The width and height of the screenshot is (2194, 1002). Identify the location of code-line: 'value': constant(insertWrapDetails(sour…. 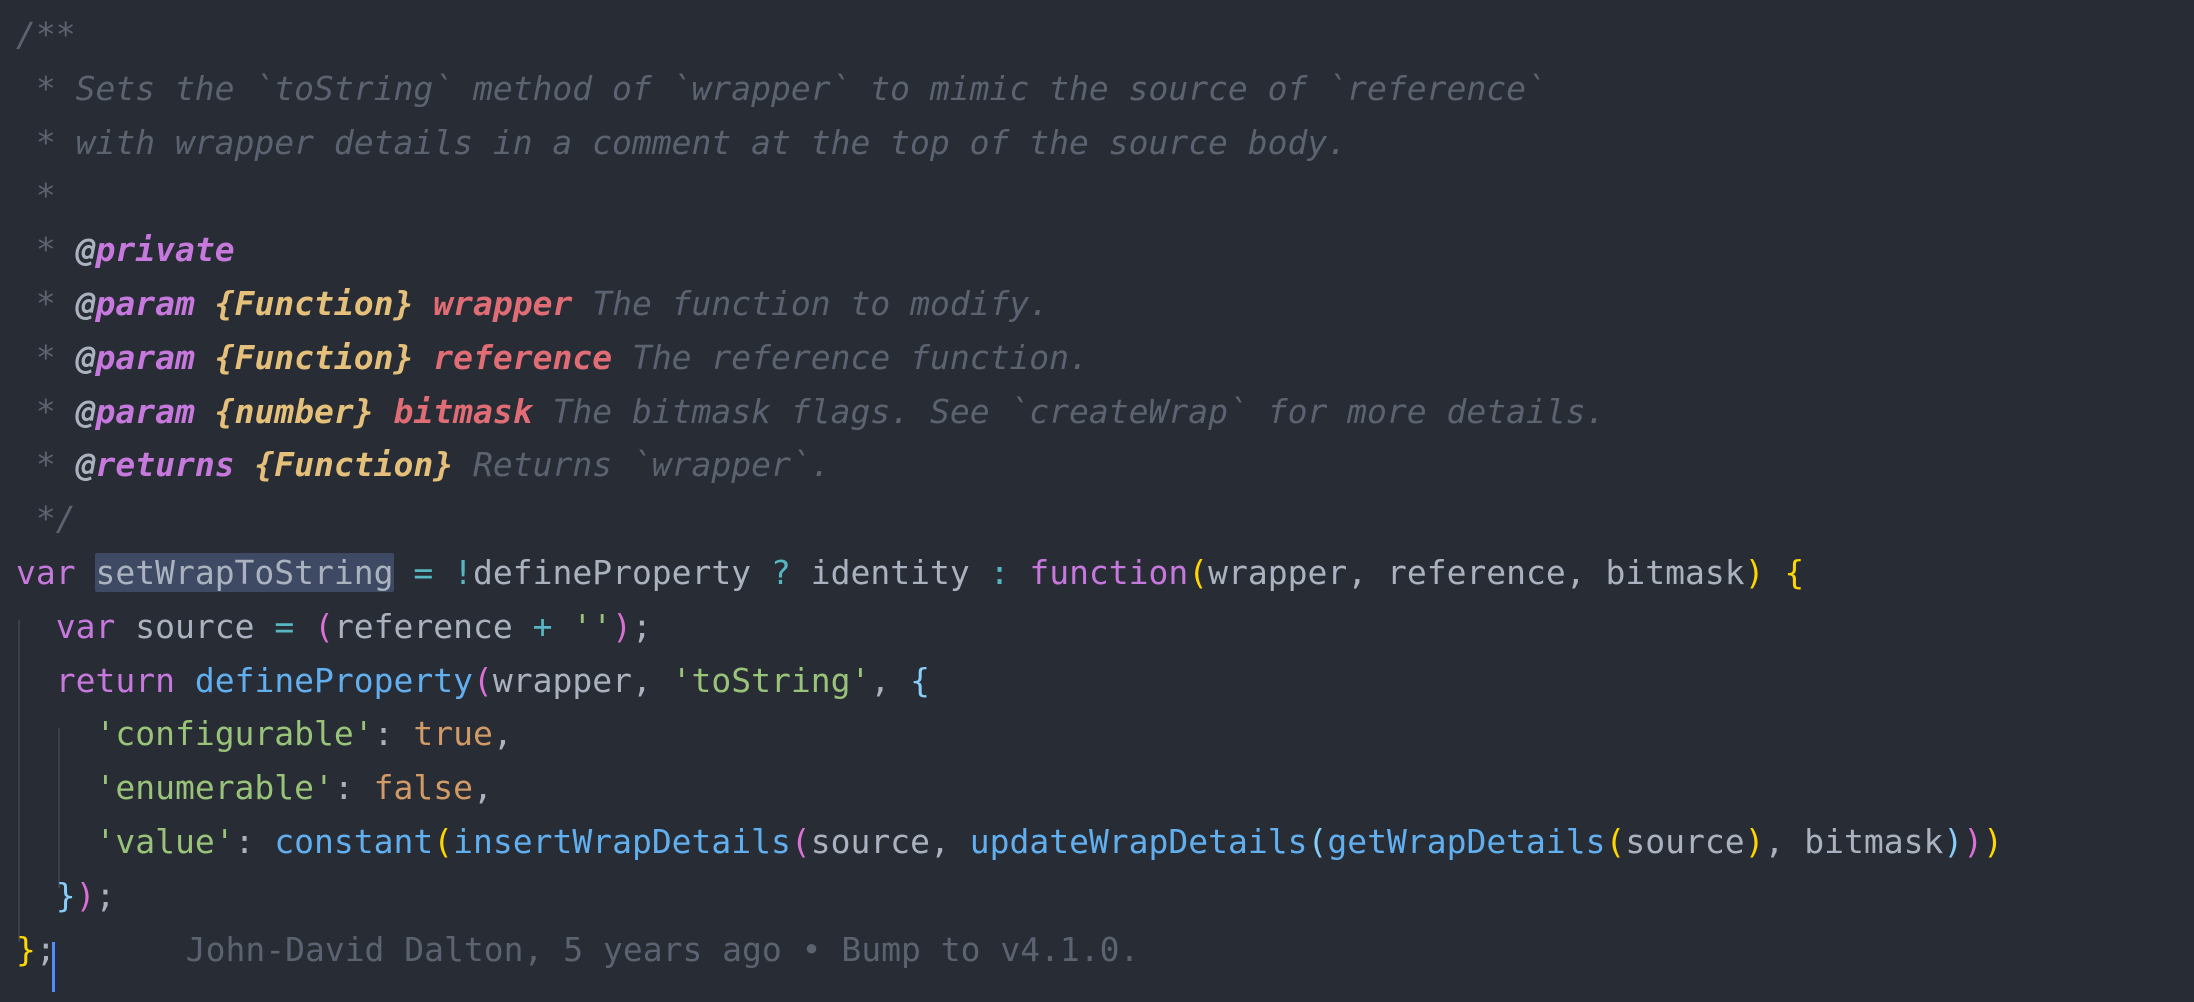
(1009, 842).